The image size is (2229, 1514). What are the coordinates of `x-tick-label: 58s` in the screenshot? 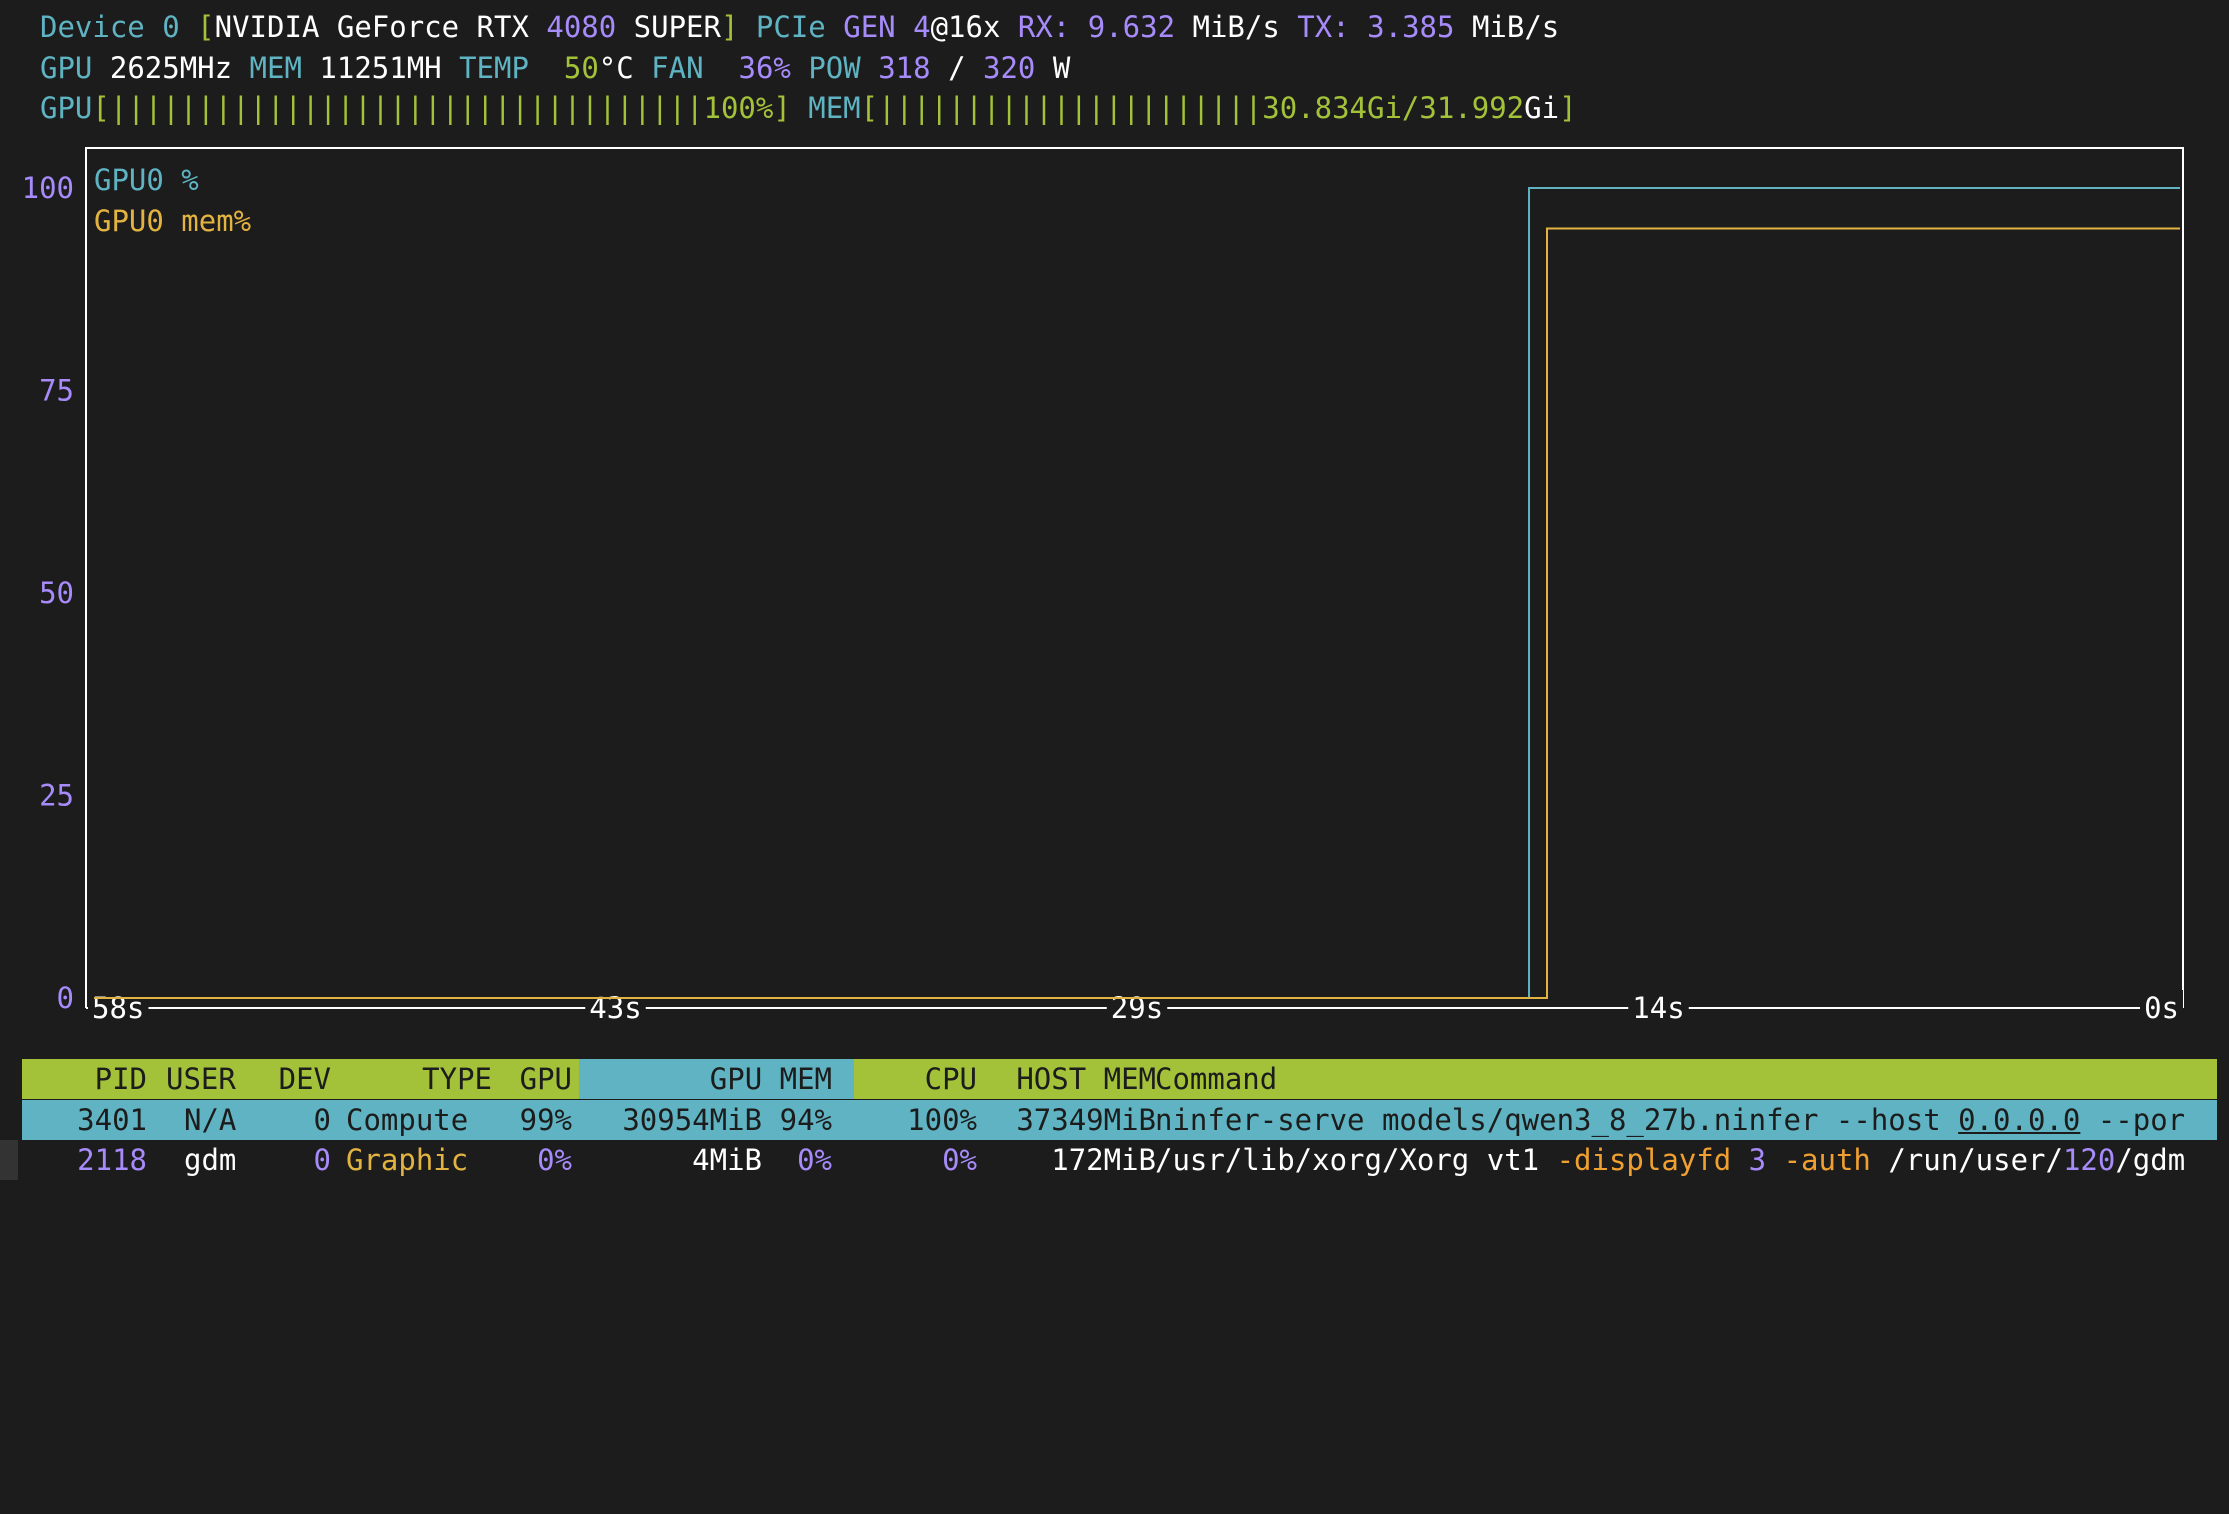 It's located at (118, 1008).